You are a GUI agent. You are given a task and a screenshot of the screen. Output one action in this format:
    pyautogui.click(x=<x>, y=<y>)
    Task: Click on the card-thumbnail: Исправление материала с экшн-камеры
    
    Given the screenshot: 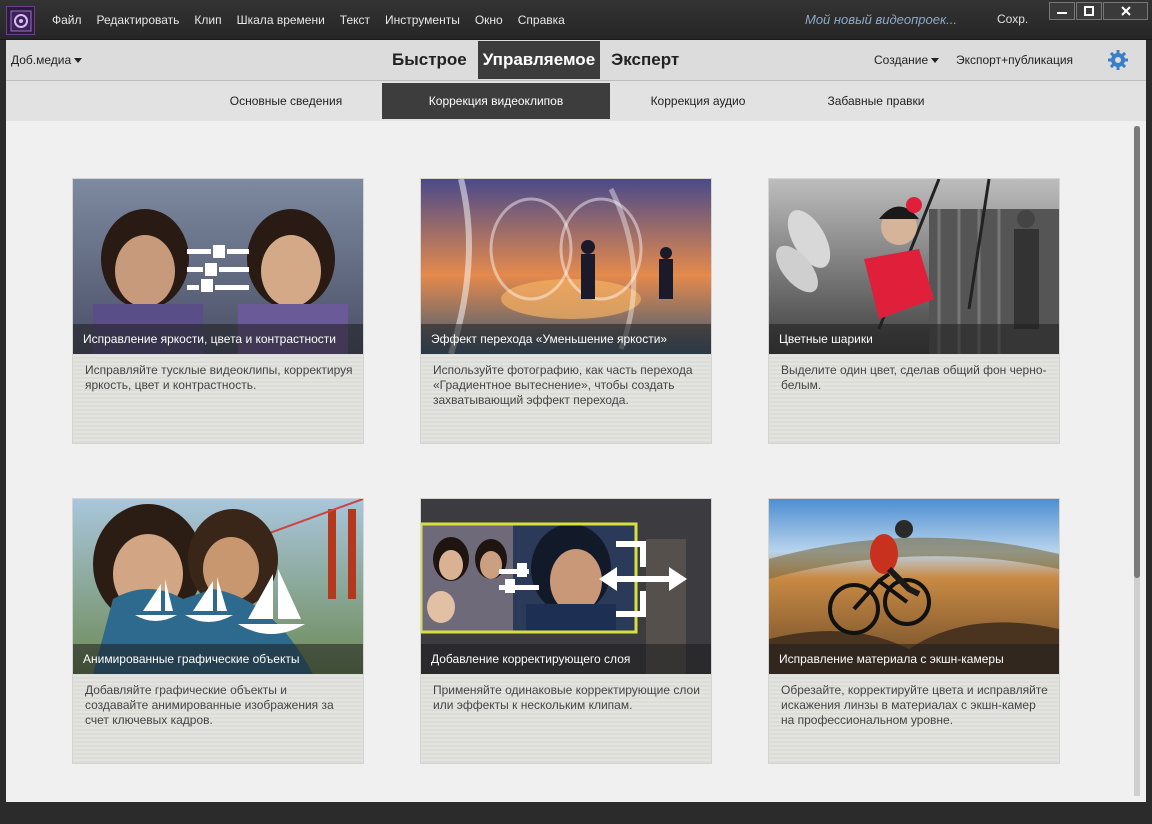 What is the action you would take?
    pyautogui.click(x=914, y=586)
    